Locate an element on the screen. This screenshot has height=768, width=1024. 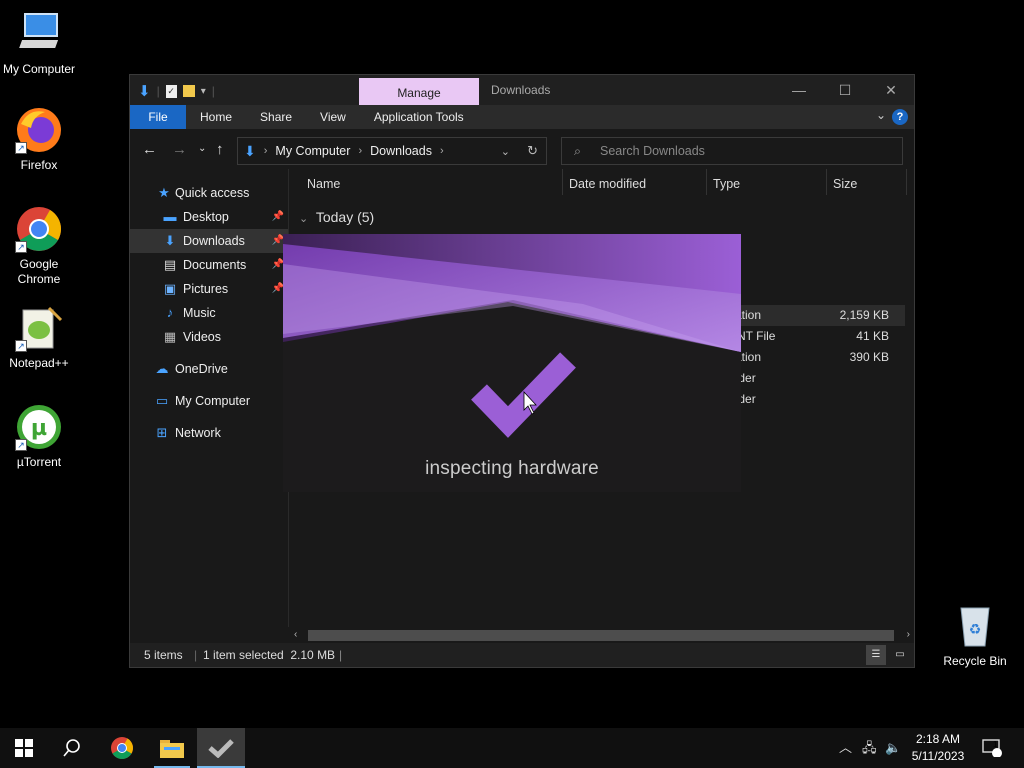
utorrent-icon: µ ↗ is located at coordinates (39, 427).